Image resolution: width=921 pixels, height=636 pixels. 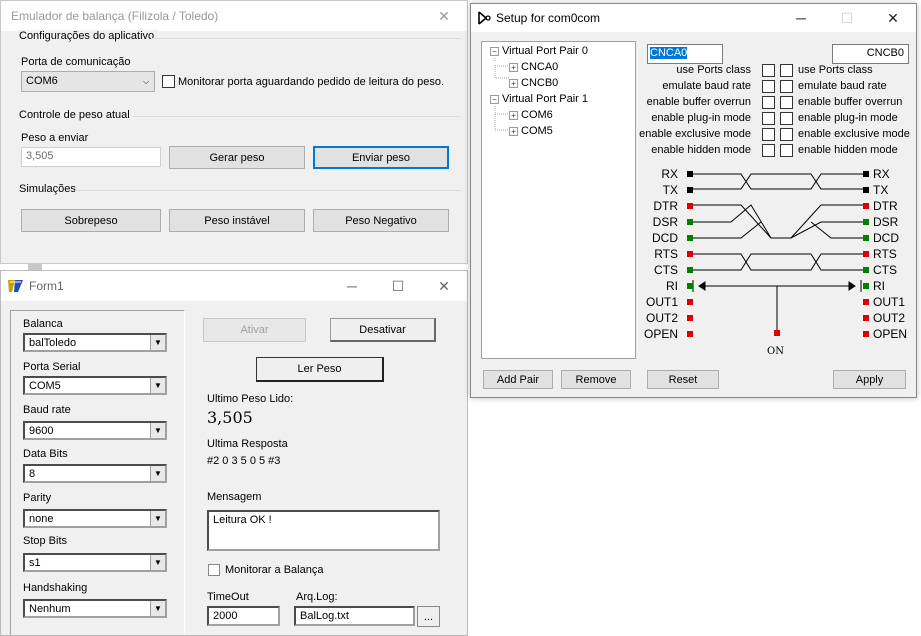 What do you see at coordinates (383, 330) in the screenshot?
I see `desativar-button: Desativar` at bounding box center [383, 330].